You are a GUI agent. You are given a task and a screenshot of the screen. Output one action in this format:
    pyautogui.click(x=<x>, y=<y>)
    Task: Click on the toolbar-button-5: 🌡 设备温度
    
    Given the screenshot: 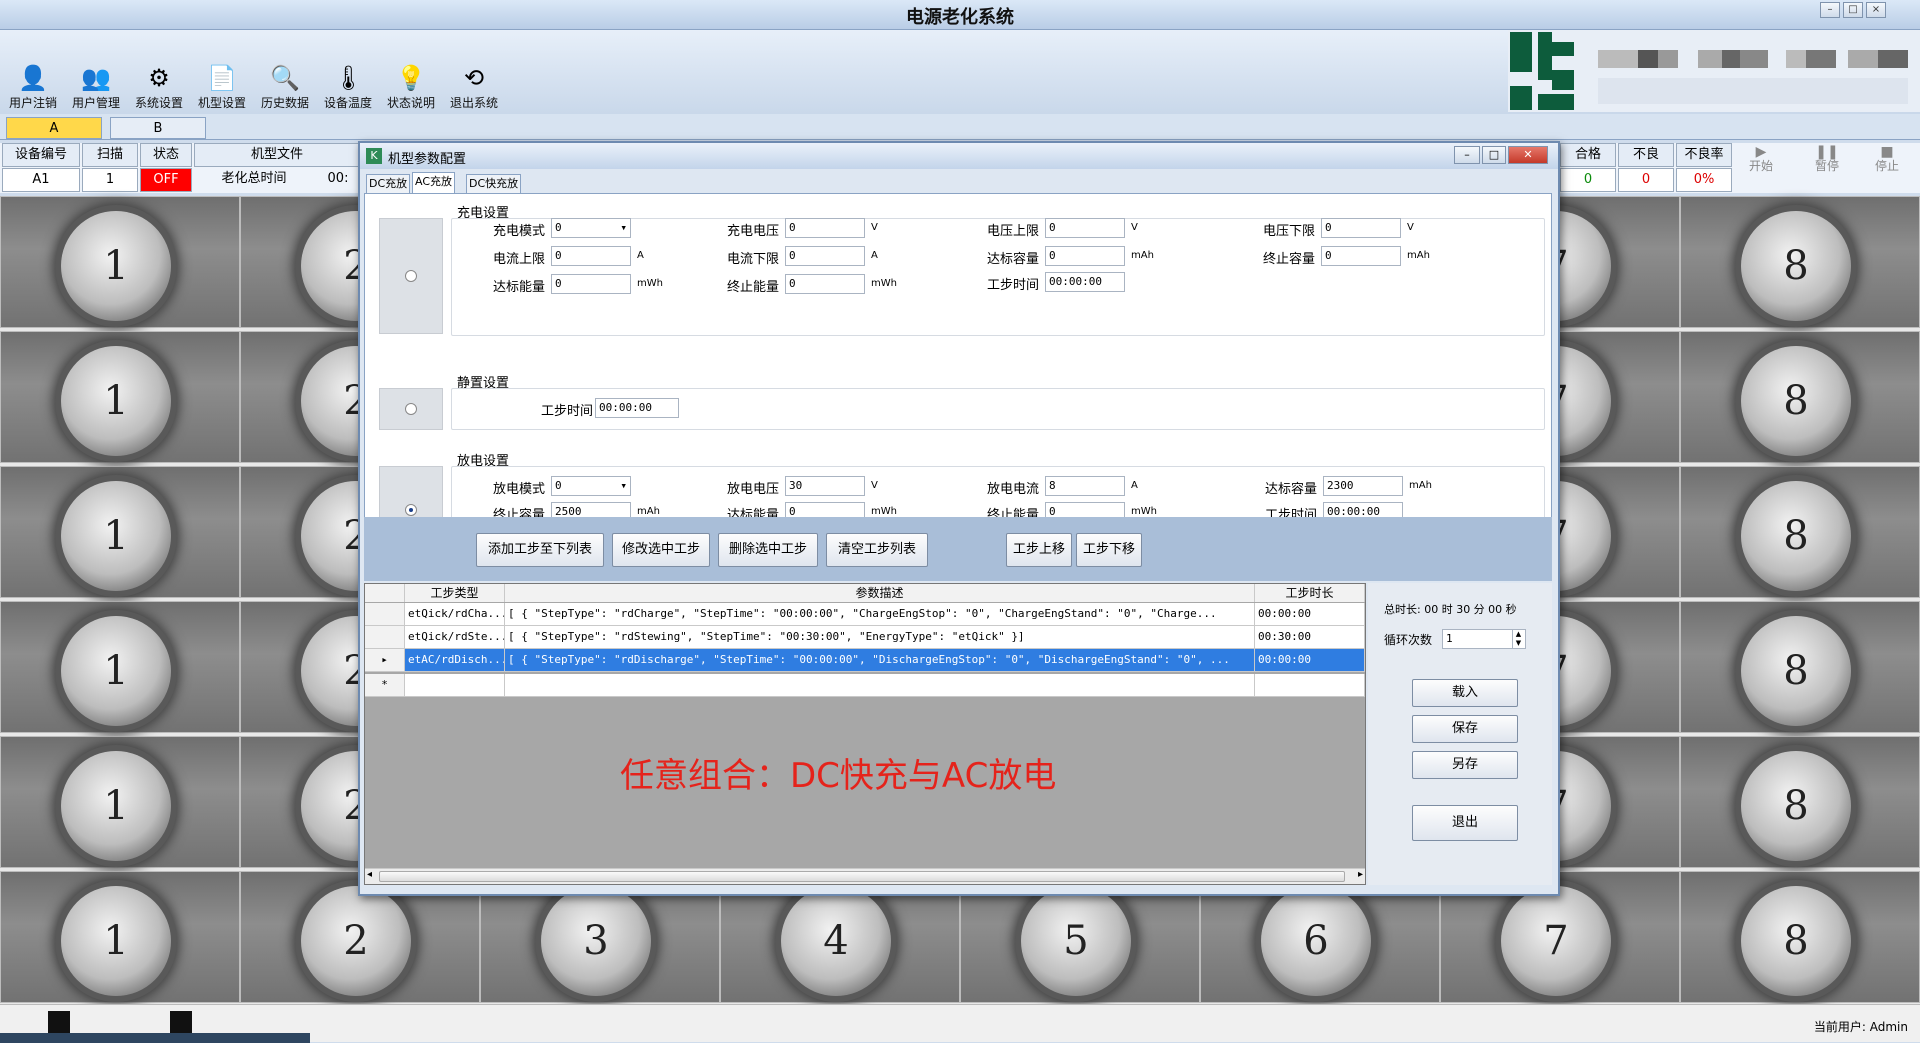 What is the action you would take?
    pyautogui.click(x=348, y=71)
    